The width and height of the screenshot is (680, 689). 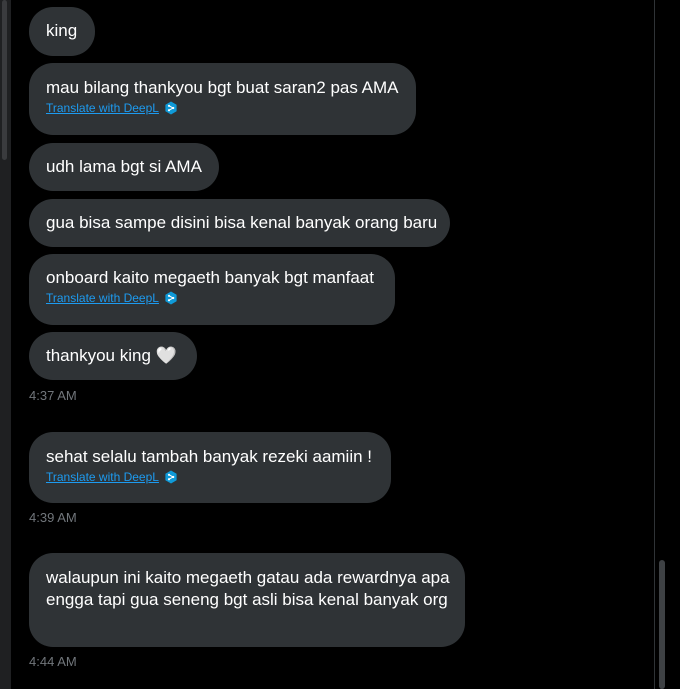 I want to click on message-timestamp: 4:39 AM, so click(x=53, y=517).